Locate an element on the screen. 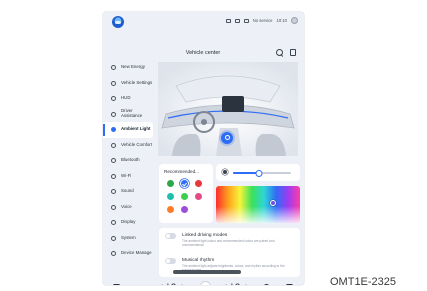  sidebar-item: Driver Assistance is located at coordinates (128, 115).